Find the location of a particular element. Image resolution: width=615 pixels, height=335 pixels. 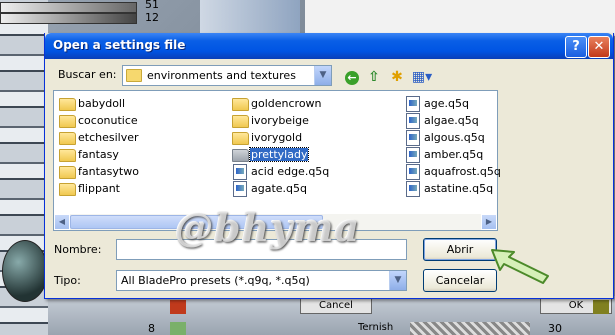

texture-swatch is located at coordinates (470, 328).